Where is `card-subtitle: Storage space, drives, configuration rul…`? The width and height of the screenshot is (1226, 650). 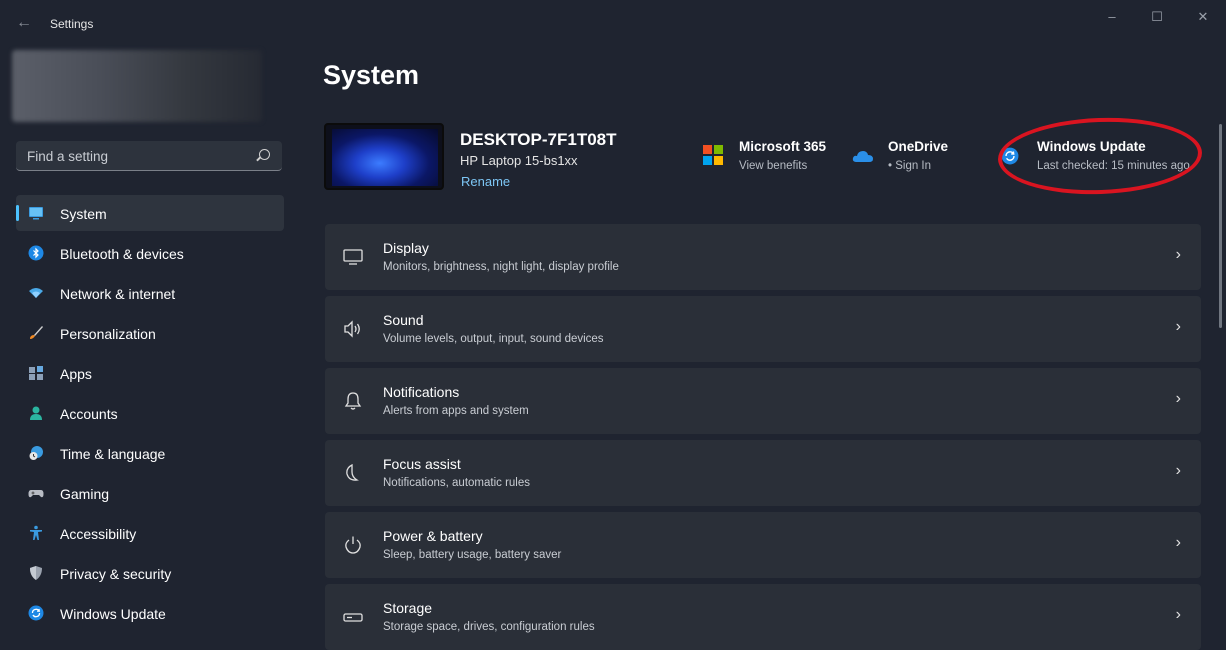
card-subtitle: Storage space, drives, configuration rul… is located at coordinates (489, 627).